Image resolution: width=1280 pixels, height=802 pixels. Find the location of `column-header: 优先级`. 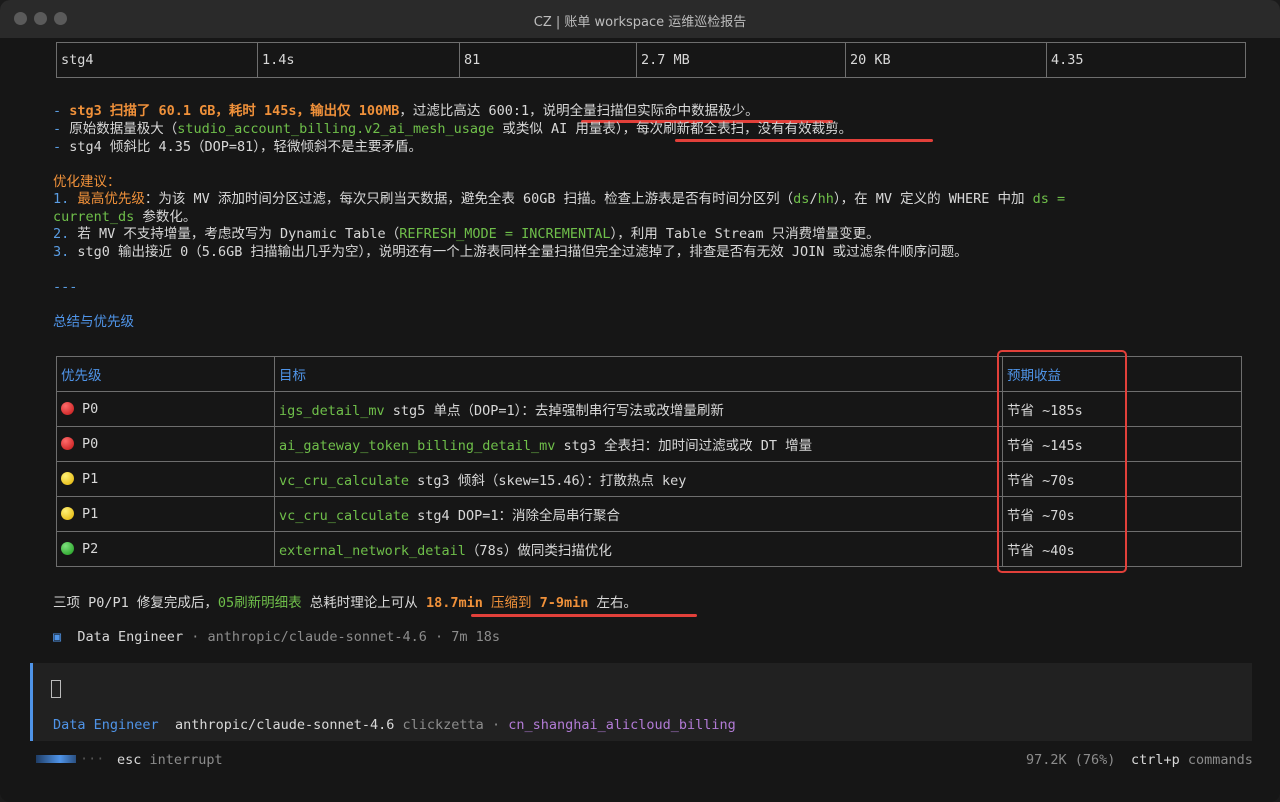

column-header: 优先级 is located at coordinates (165, 374).